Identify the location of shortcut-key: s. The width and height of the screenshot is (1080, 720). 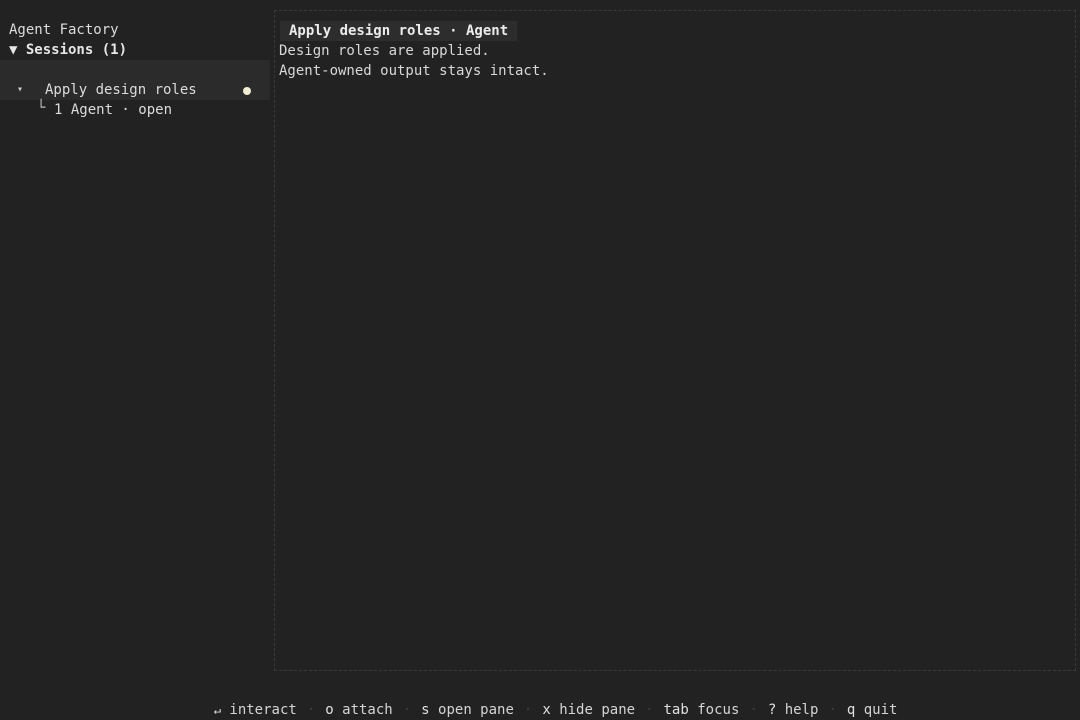
(425, 710).